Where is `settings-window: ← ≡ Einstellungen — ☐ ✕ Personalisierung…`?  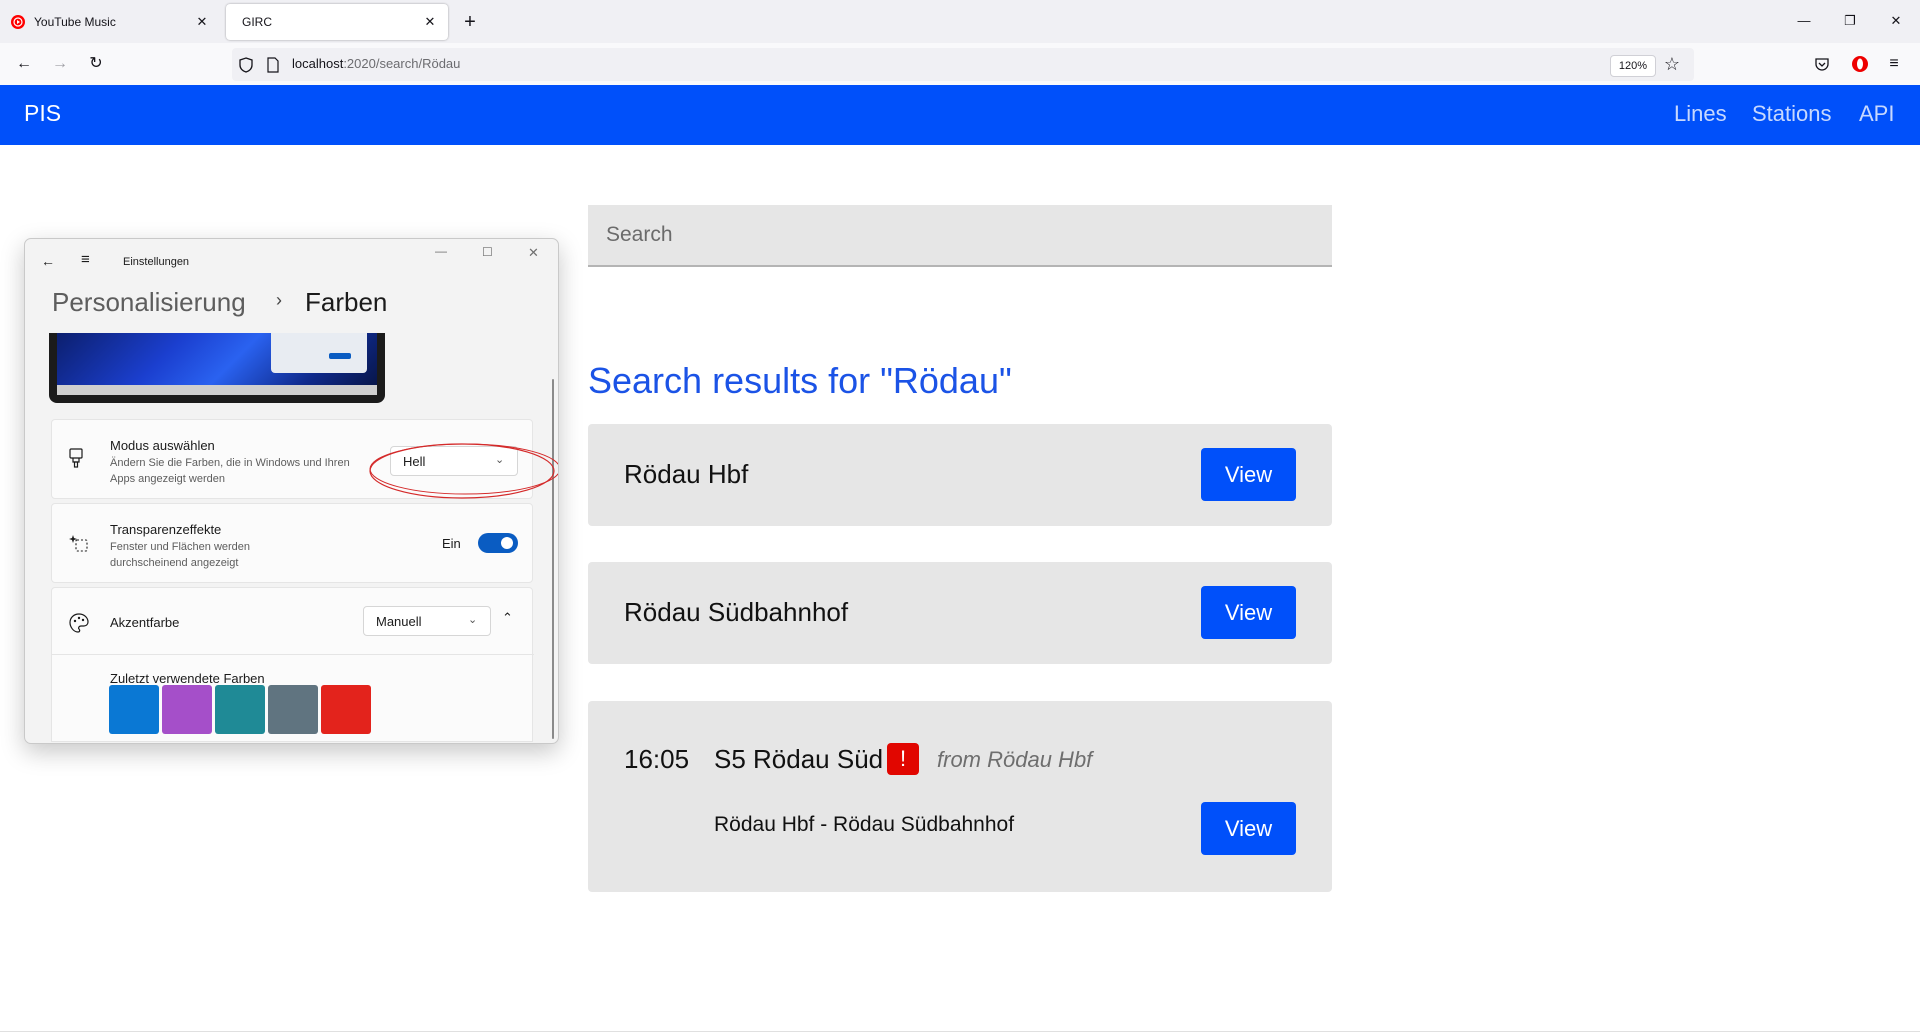 settings-window: ← ≡ Einstellungen — ☐ ✕ Personalisierung… is located at coordinates (291, 491).